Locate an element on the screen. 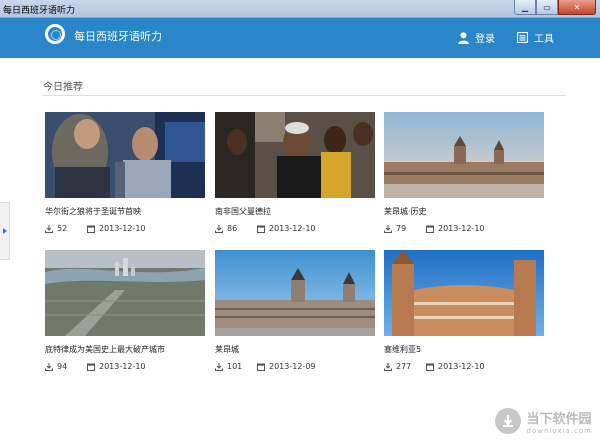  card-item: 华尔街之狼将于圣诞节首映 52 2013-12-10 is located at coordinates (125, 172).